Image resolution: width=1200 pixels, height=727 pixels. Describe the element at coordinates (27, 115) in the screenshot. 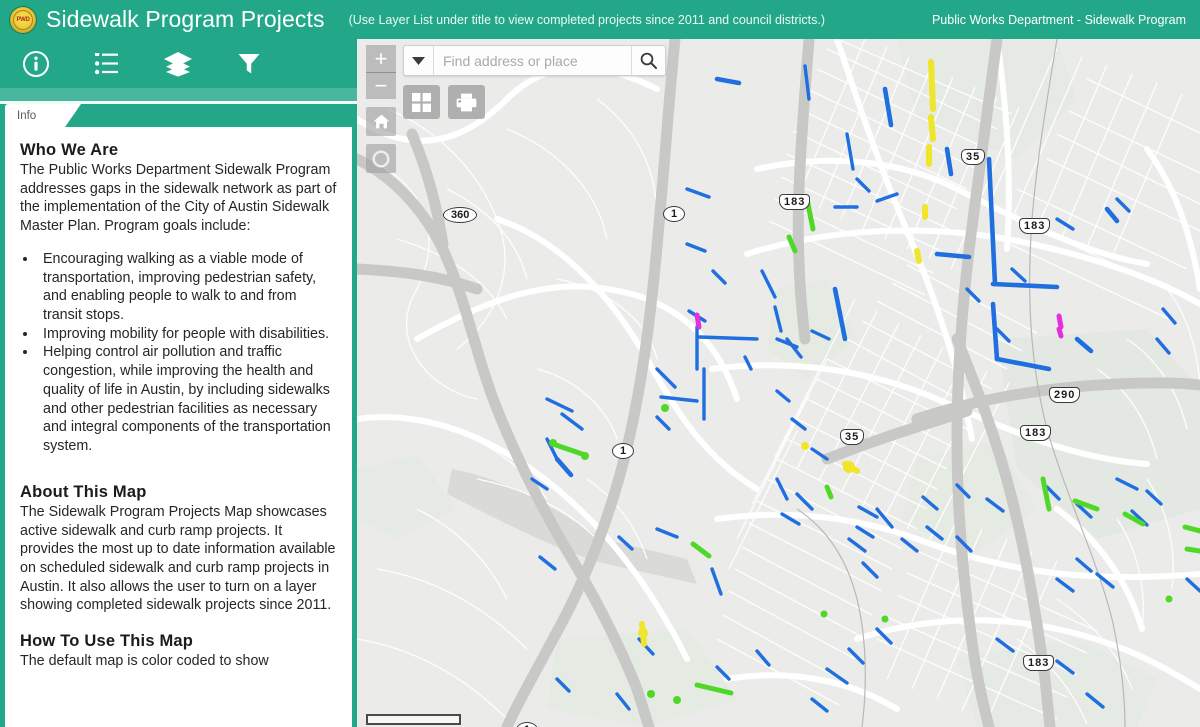

I see `tab-info-label: Info` at that location.